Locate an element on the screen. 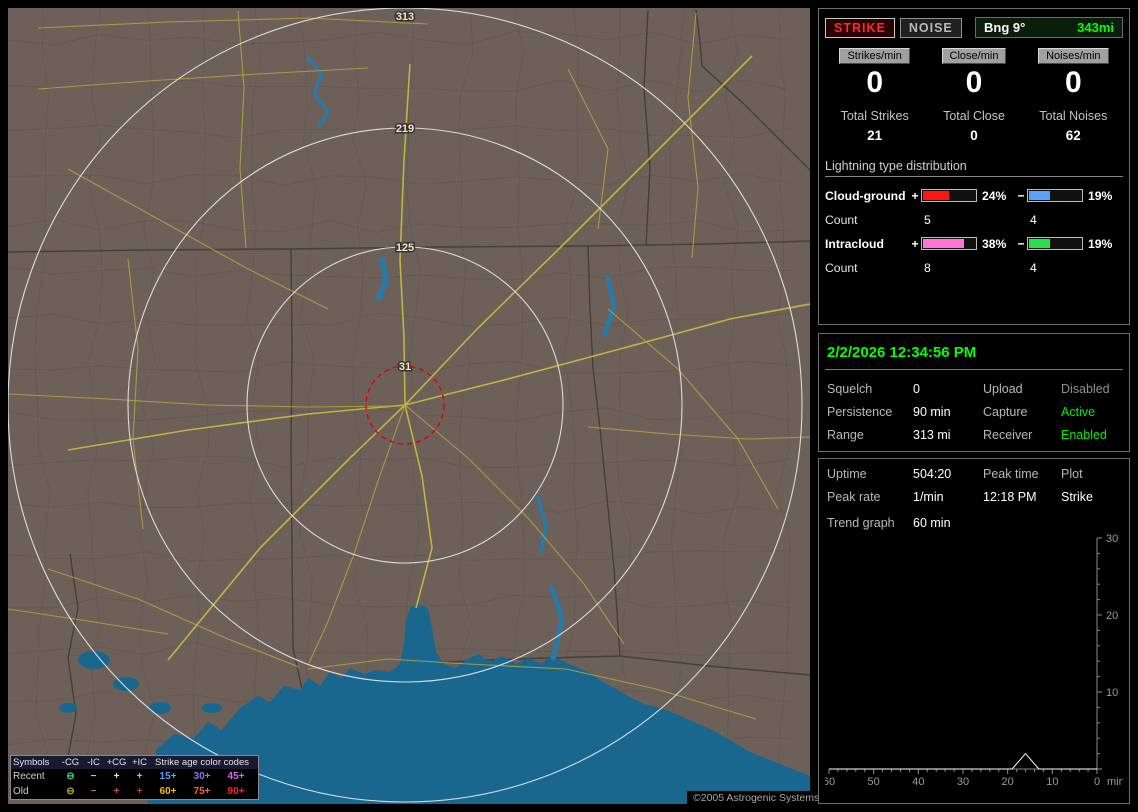 This screenshot has height=812, width=1138. copyright-text: ©2005 Astrogenic Systems is located at coordinates (756, 798).